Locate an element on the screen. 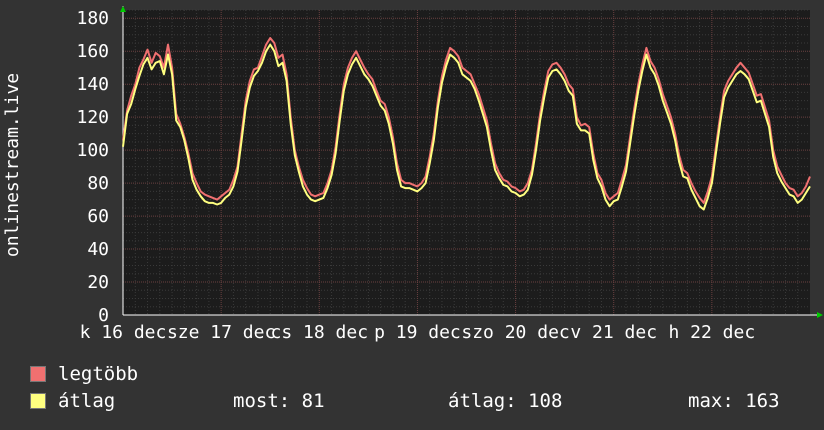  x-tick-label: sze 17 dec is located at coordinates (221, 332).